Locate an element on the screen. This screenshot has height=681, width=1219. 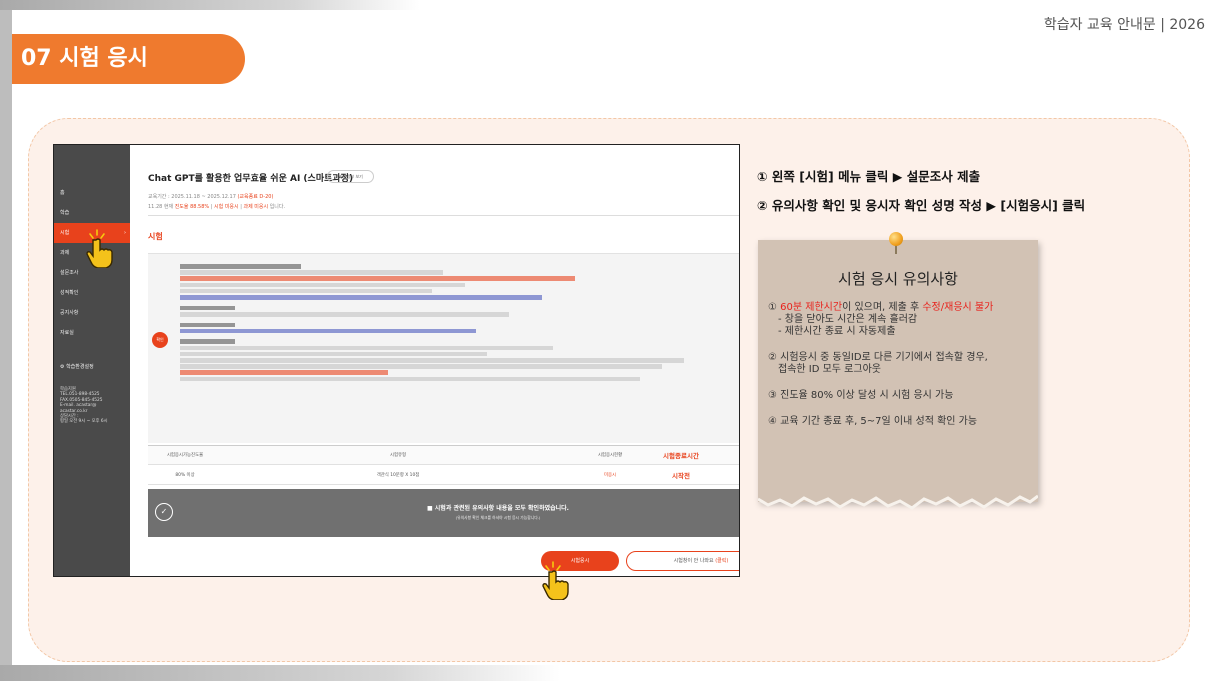
notice-item-3: ③ 진도율 80% 이상 달성 시 시험 응시 가능 is located at coordinates (861, 395).